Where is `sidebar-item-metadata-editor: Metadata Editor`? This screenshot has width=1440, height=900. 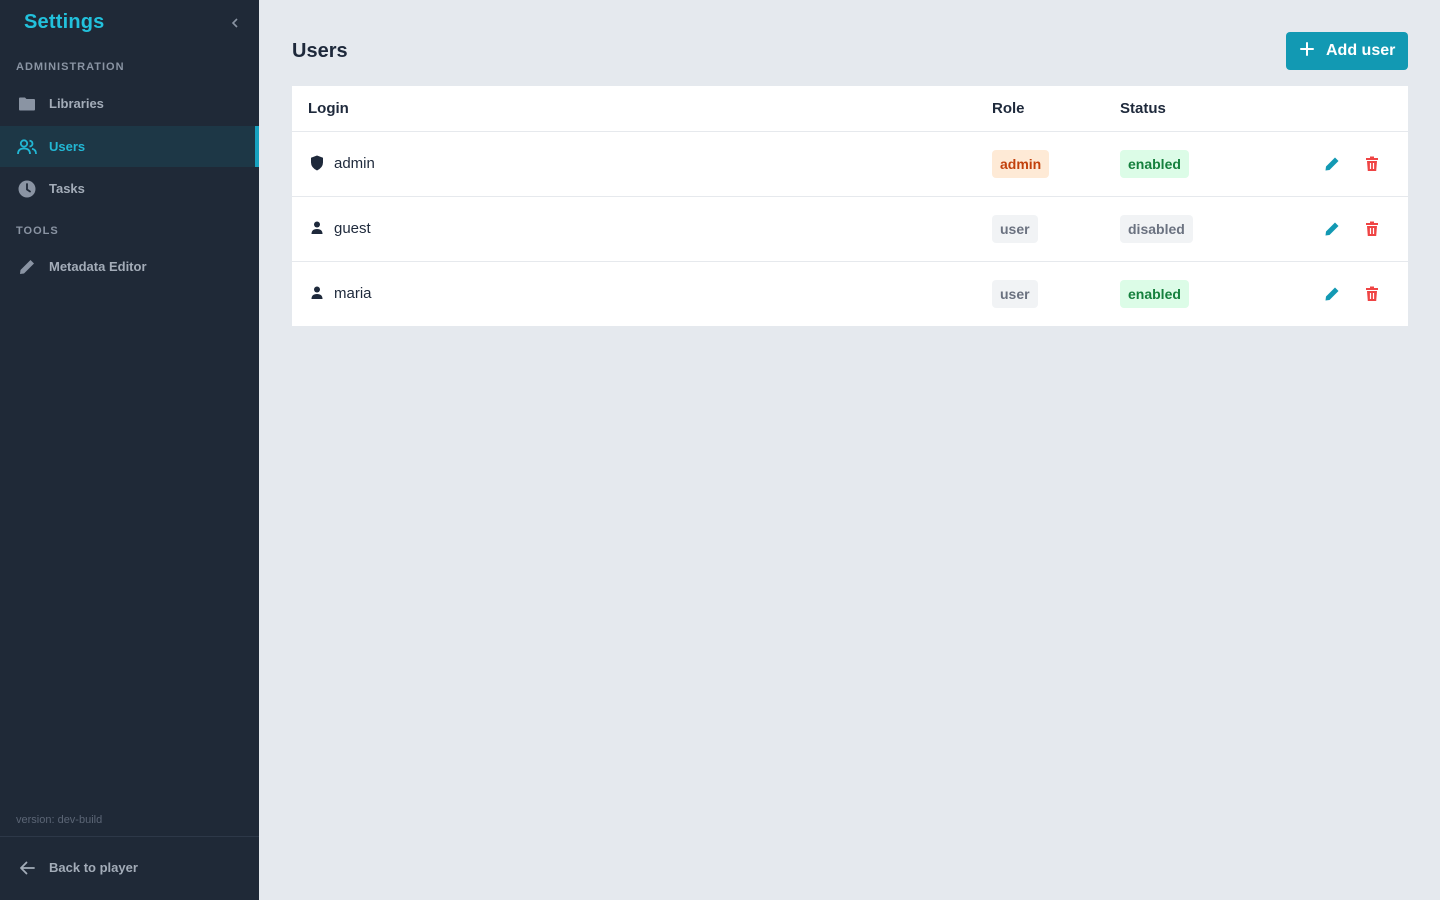 sidebar-item-metadata-editor: Metadata Editor is located at coordinates (129, 266).